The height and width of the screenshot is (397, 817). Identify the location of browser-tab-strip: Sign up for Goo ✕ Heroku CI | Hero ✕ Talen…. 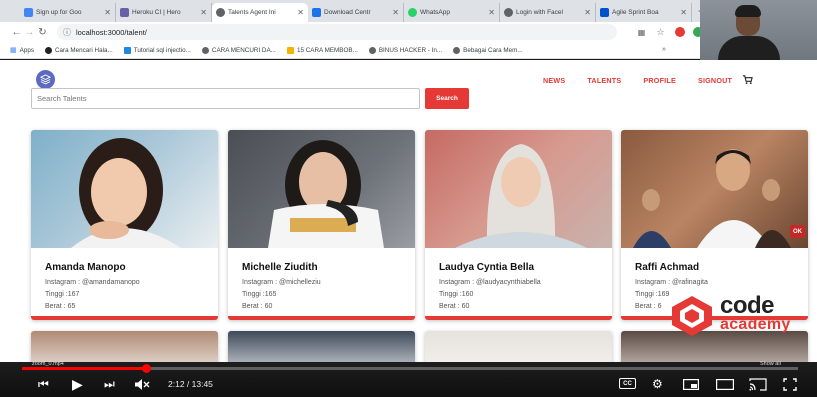
(408, 11).